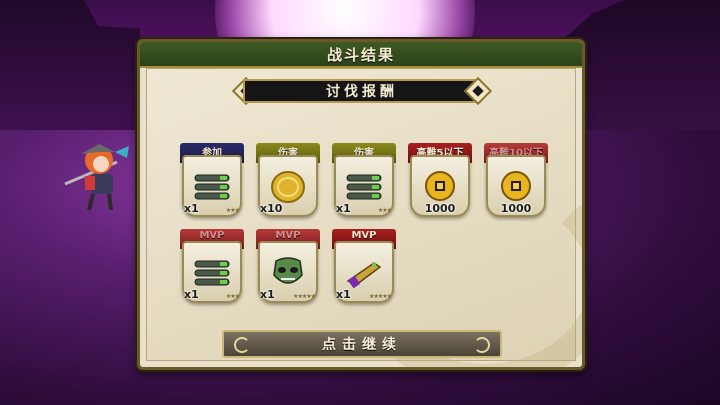 The height and width of the screenshot is (405, 720). What do you see at coordinates (96, 177) in the screenshot?
I see `player-character` at bounding box center [96, 177].